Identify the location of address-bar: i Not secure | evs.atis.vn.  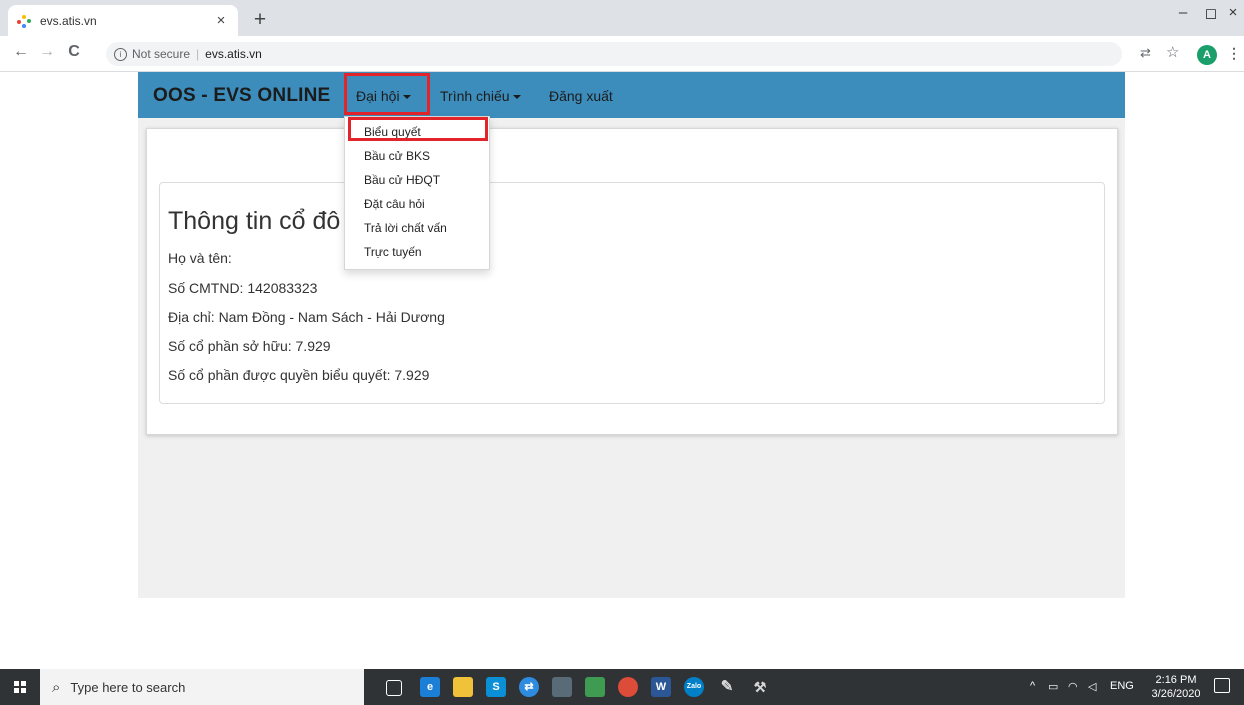
(614, 54).